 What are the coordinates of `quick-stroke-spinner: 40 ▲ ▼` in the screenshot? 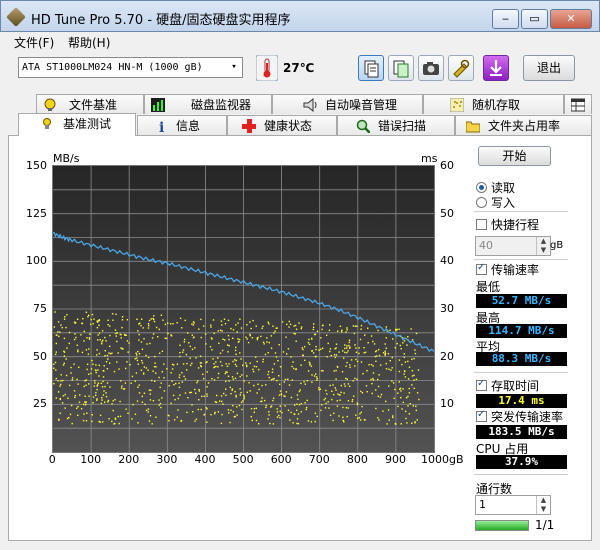 It's located at (513, 246).